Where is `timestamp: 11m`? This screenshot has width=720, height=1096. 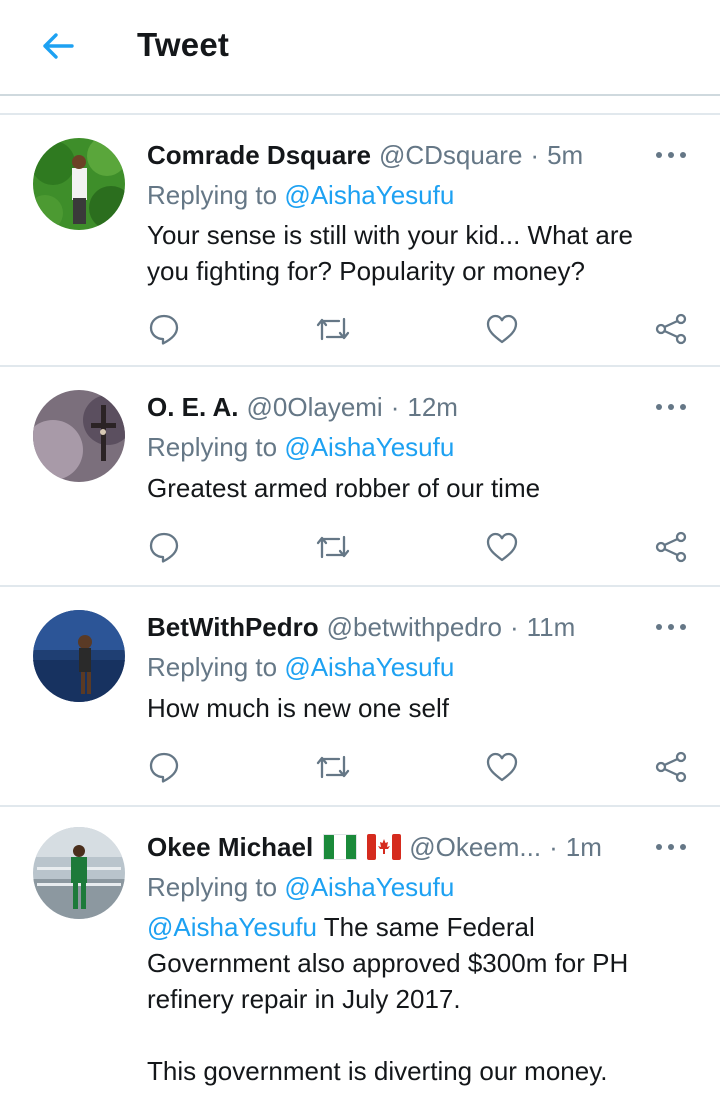
timestamp: 11m is located at coordinates (551, 627).